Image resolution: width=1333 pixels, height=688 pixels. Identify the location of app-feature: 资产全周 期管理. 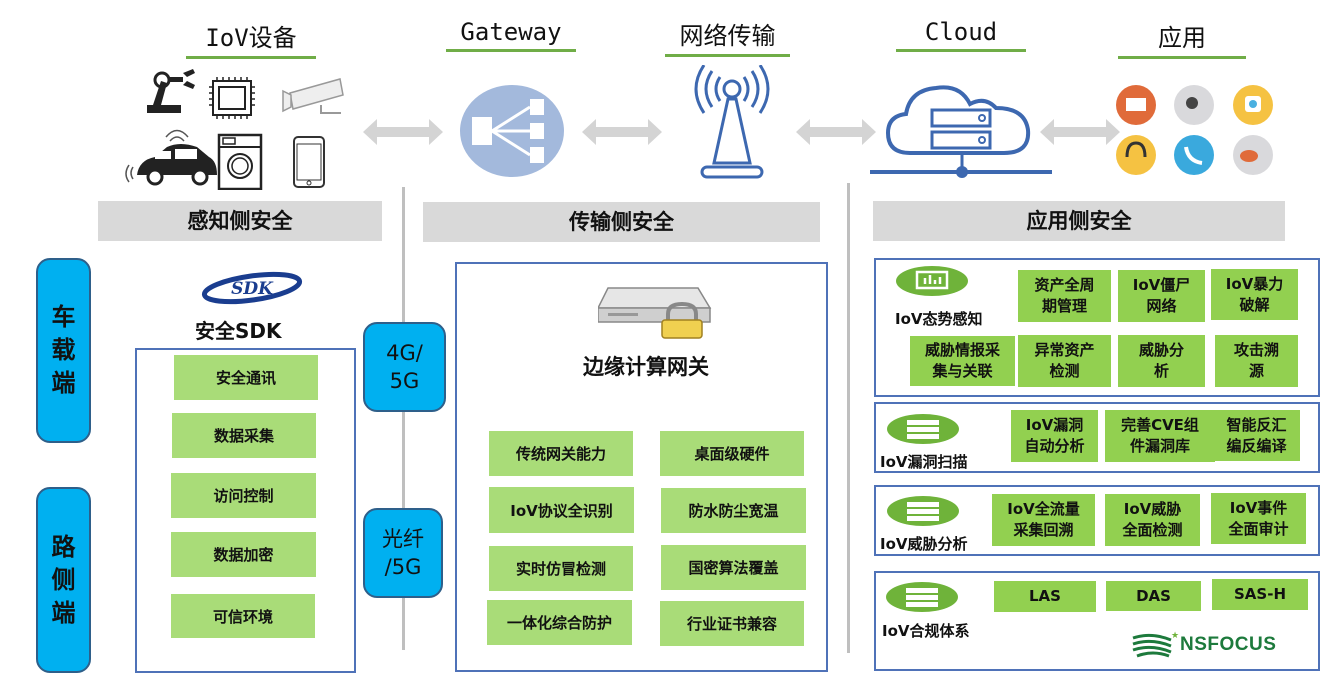
(1064, 296).